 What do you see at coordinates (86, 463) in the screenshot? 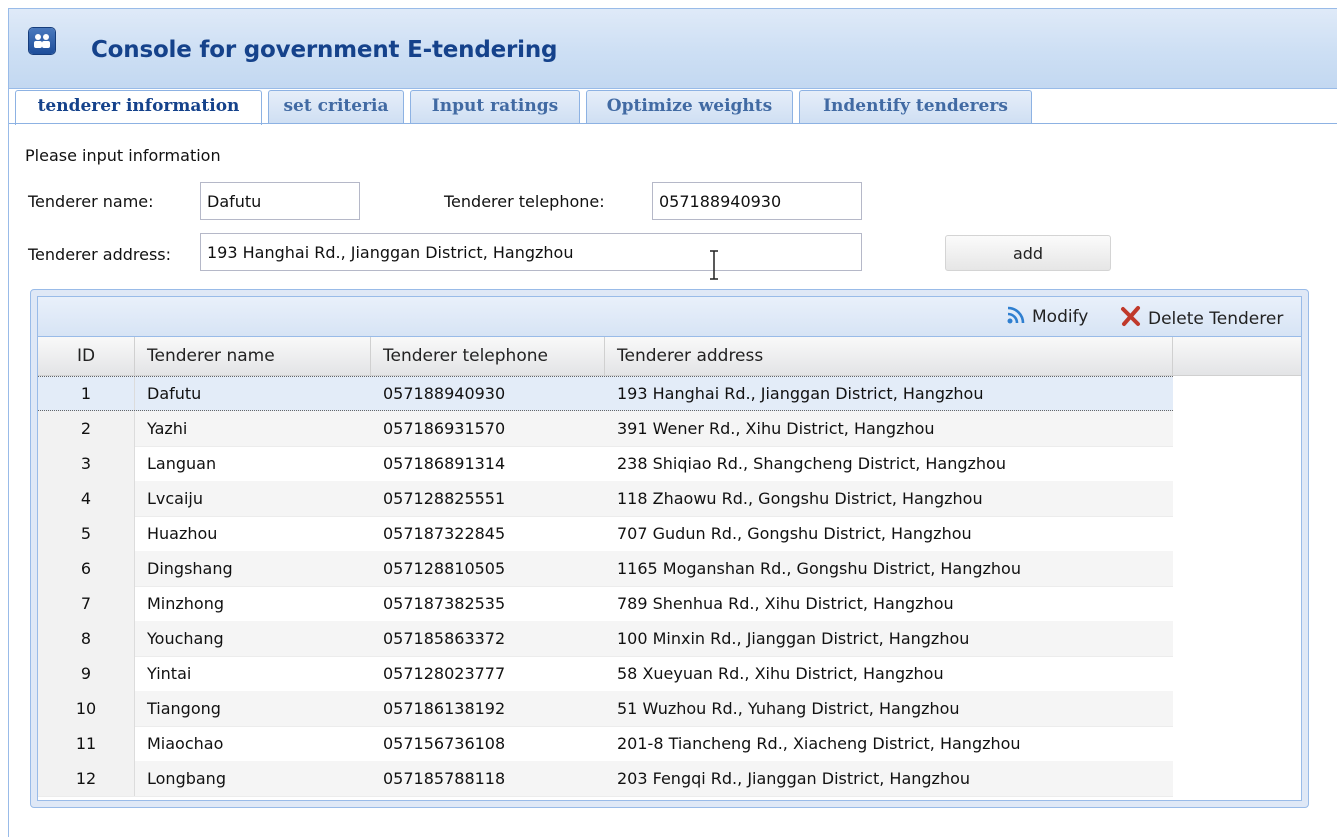
I see `id-cell: 3` at bounding box center [86, 463].